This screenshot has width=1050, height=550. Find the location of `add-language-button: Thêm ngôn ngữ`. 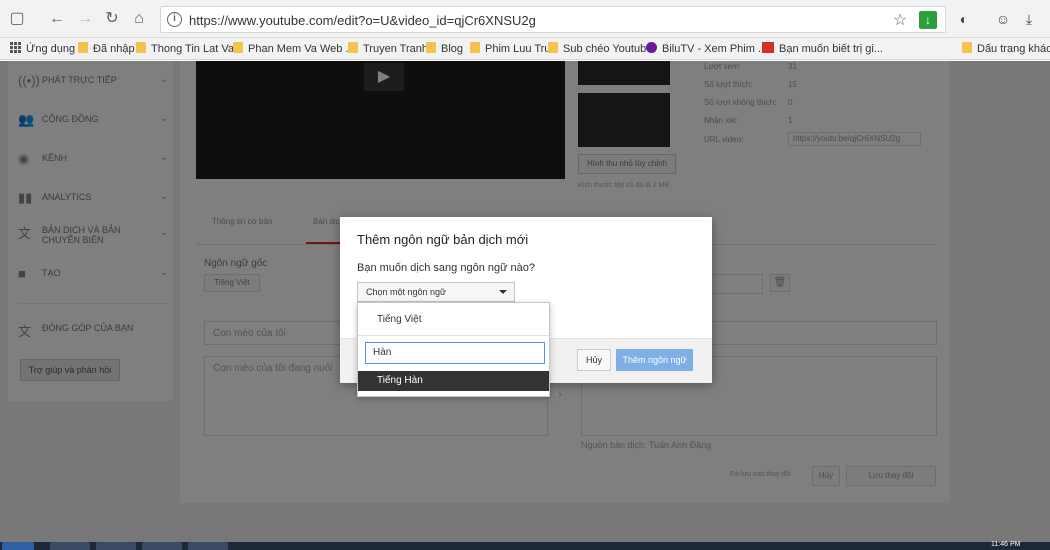

add-language-button: Thêm ngôn ngữ is located at coordinates (654, 360).